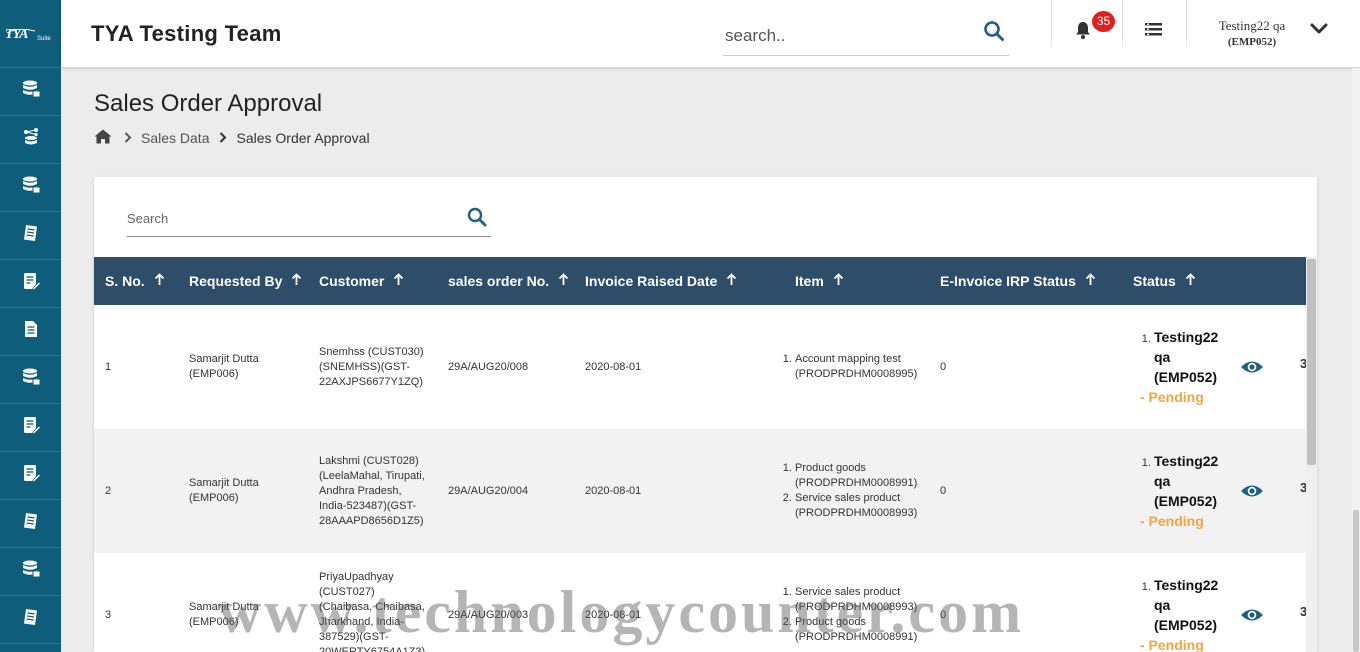 Image resolution: width=1360 pixels, height=652 pixels. What do you see at coordinates (368, 505) in the screenshot?
I see `customer-line: India-523487)(GST-` at bounding box center [368, 505].